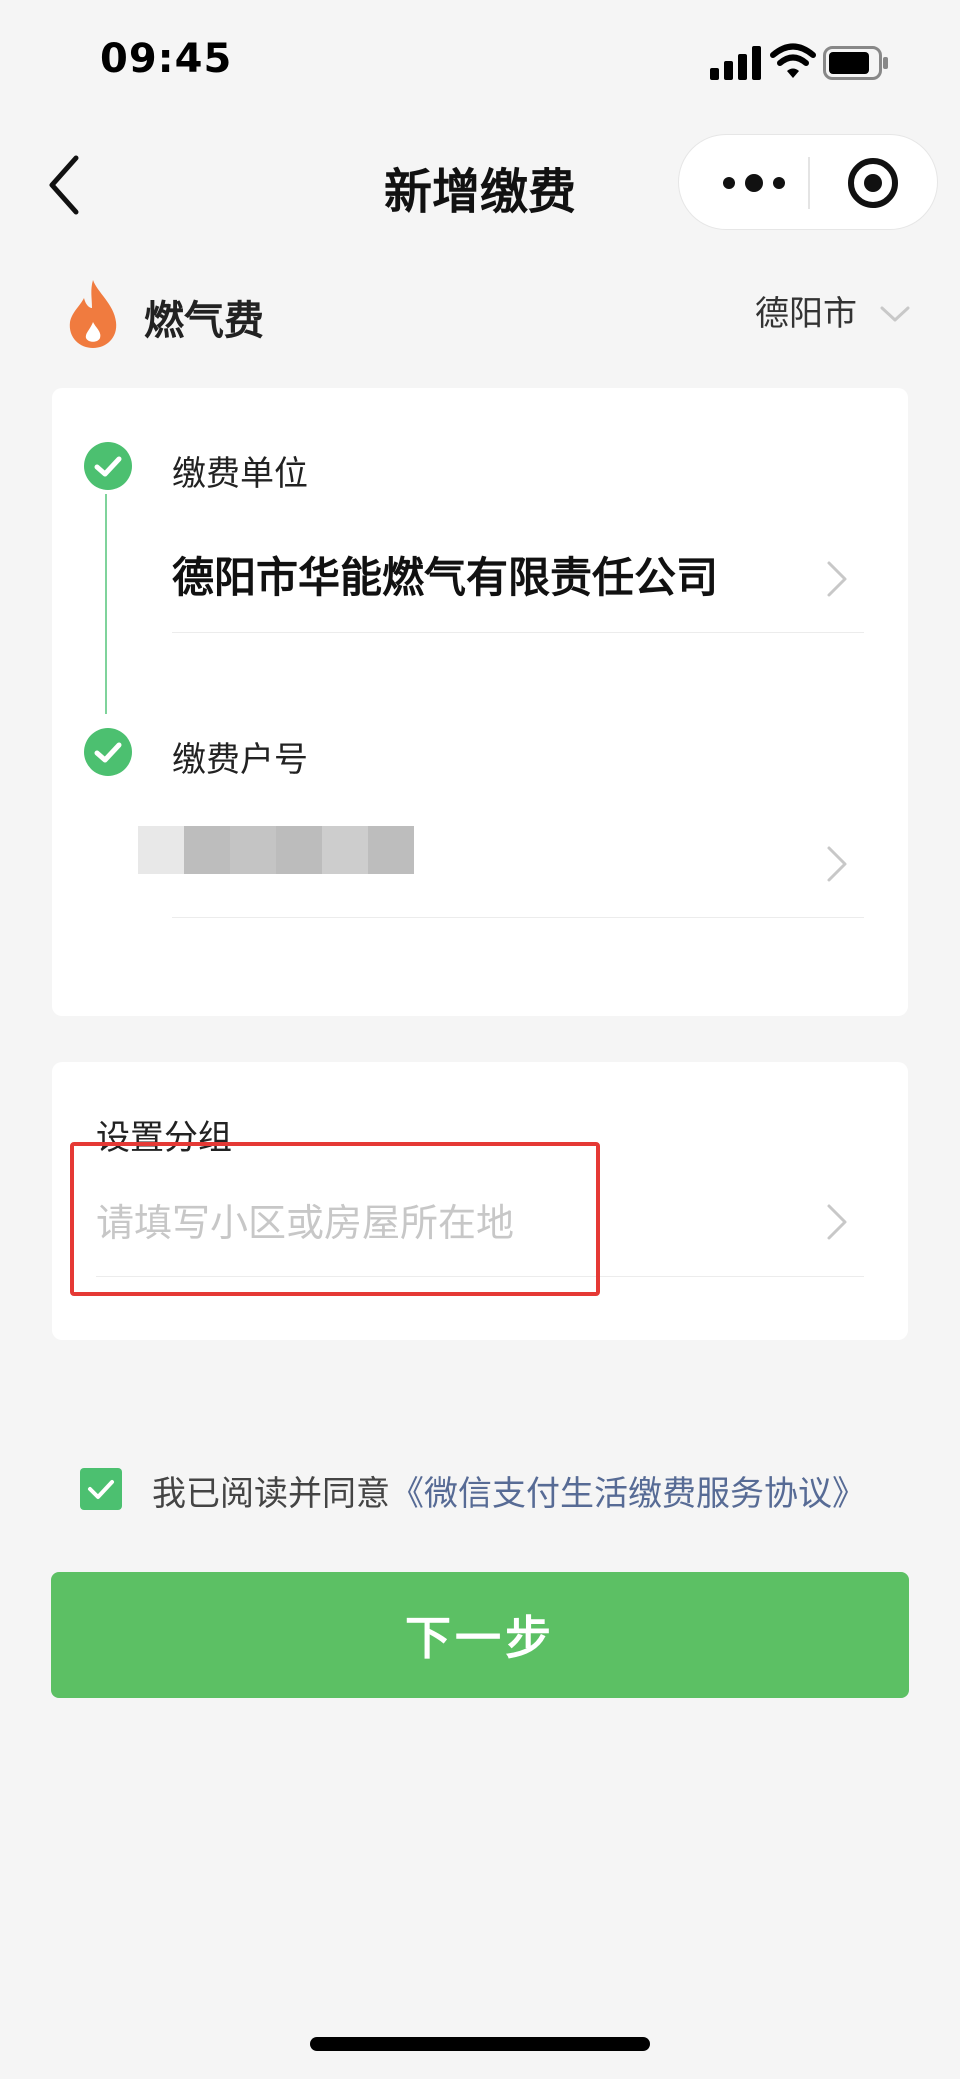 The image size is (960, 2079). Describe the element at coordinates (806, 310) in the screenshot. I see `city-selector: 德阳市` at that location.